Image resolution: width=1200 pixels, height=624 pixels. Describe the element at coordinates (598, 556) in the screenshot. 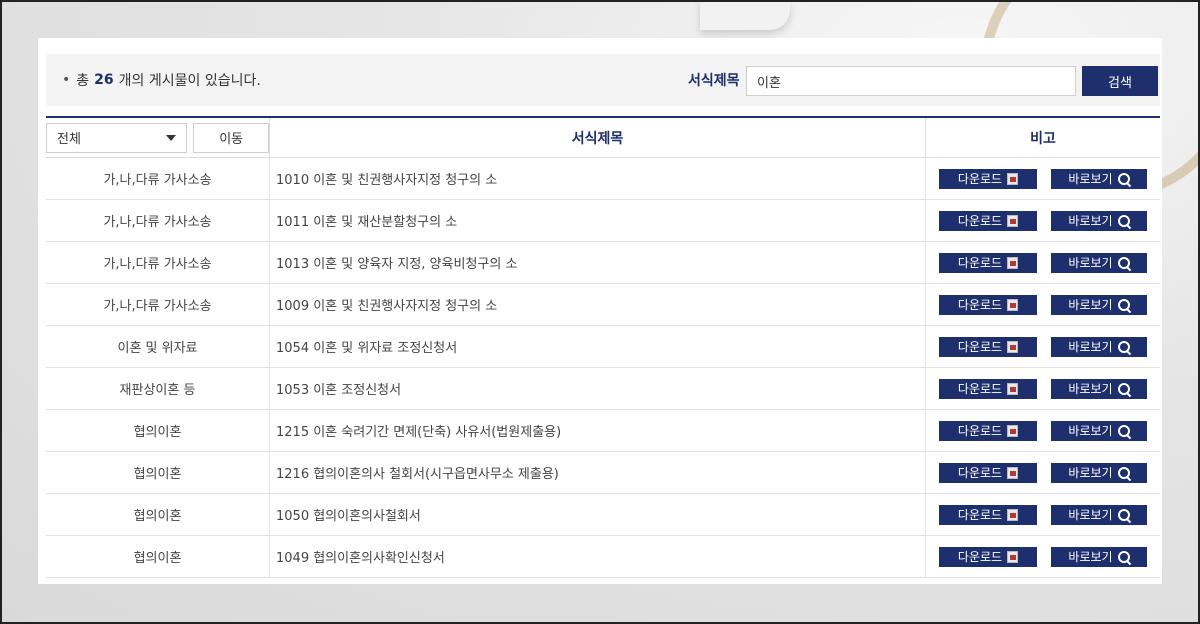

I see `row-title: 1049 협의이혼의사확인신청서` at that location.